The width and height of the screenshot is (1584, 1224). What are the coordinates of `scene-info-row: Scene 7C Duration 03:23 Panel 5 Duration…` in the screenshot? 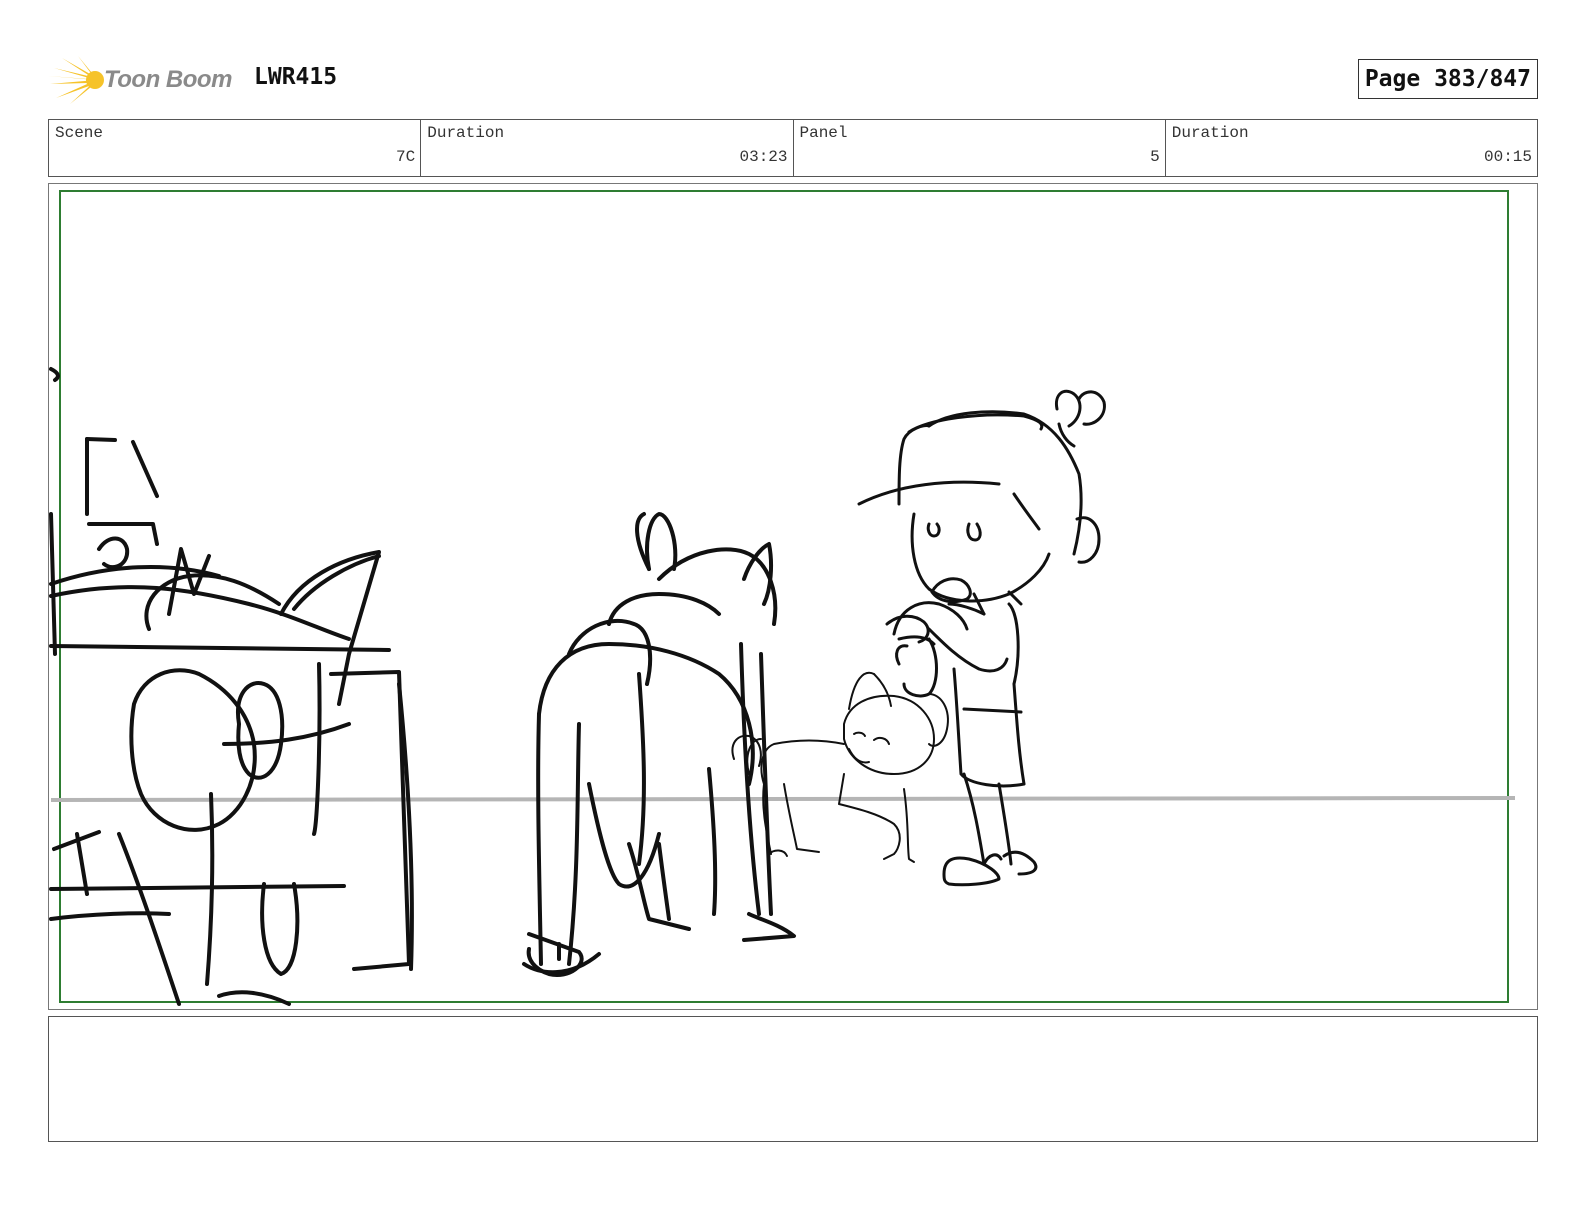 It's located at (793, 148).